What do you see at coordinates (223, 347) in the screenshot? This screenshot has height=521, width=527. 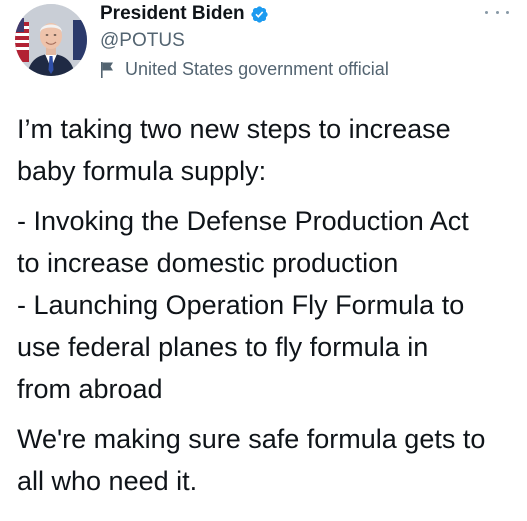 I see `tweet-line: use federal planes to fly formula in` at bounding box center [223, 347].